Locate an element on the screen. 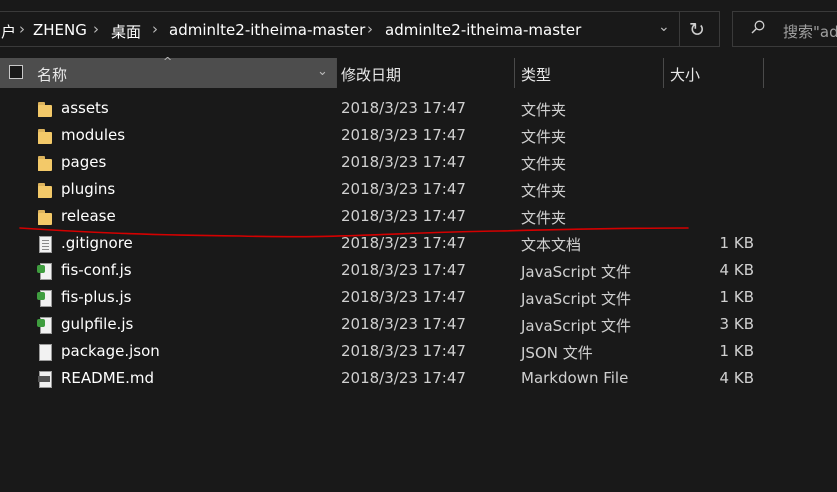  text-file-icon is located at coordinates (45, 244).